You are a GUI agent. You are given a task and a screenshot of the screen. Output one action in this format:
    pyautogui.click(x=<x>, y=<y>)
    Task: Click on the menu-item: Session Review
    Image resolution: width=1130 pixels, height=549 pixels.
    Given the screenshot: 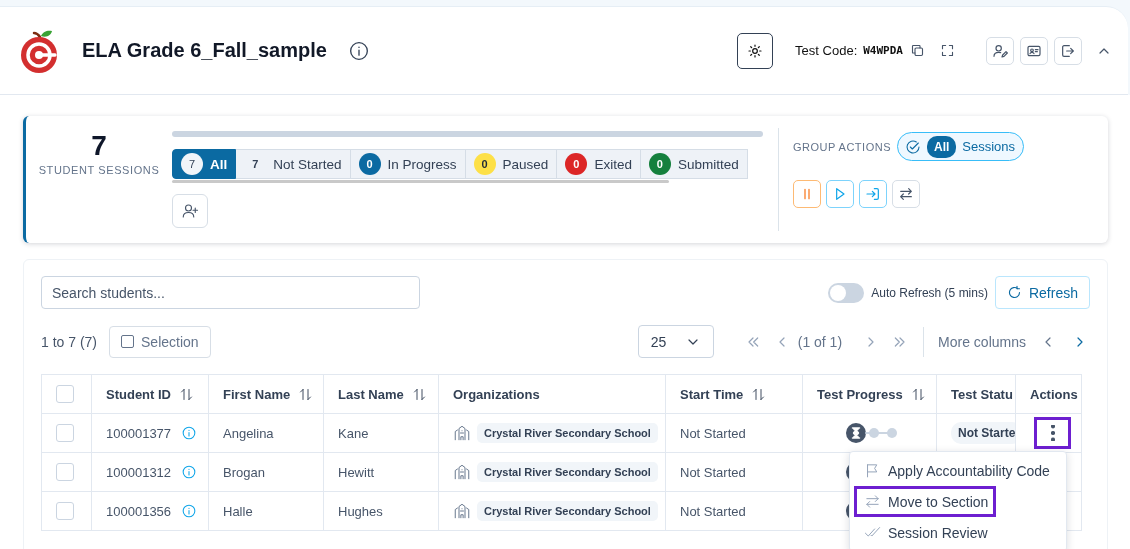 What is the action you would take?
    pyautogui.click(x=925, y=532)
    